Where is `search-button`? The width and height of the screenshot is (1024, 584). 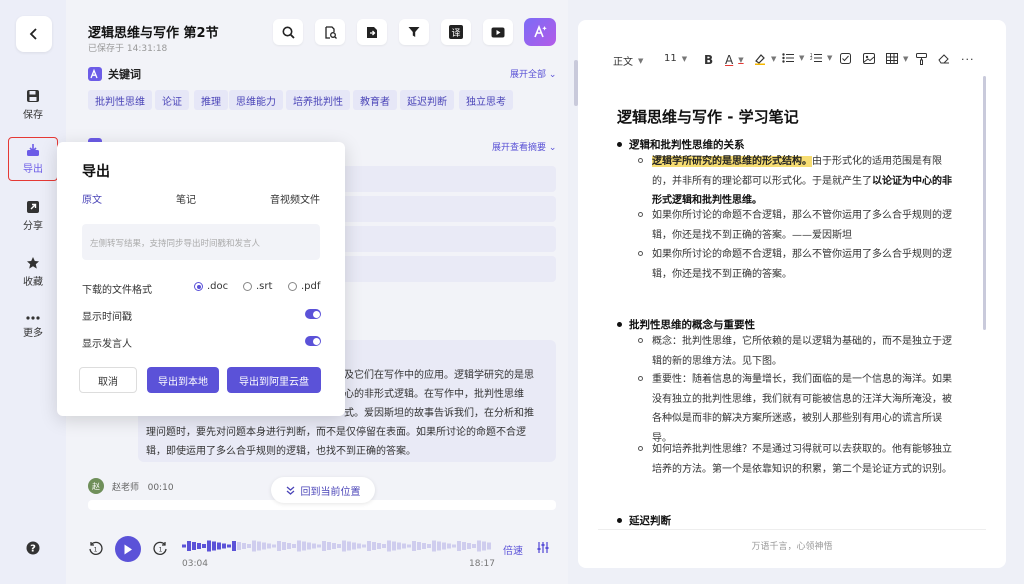 search-button is located at coordinates (288, 32).